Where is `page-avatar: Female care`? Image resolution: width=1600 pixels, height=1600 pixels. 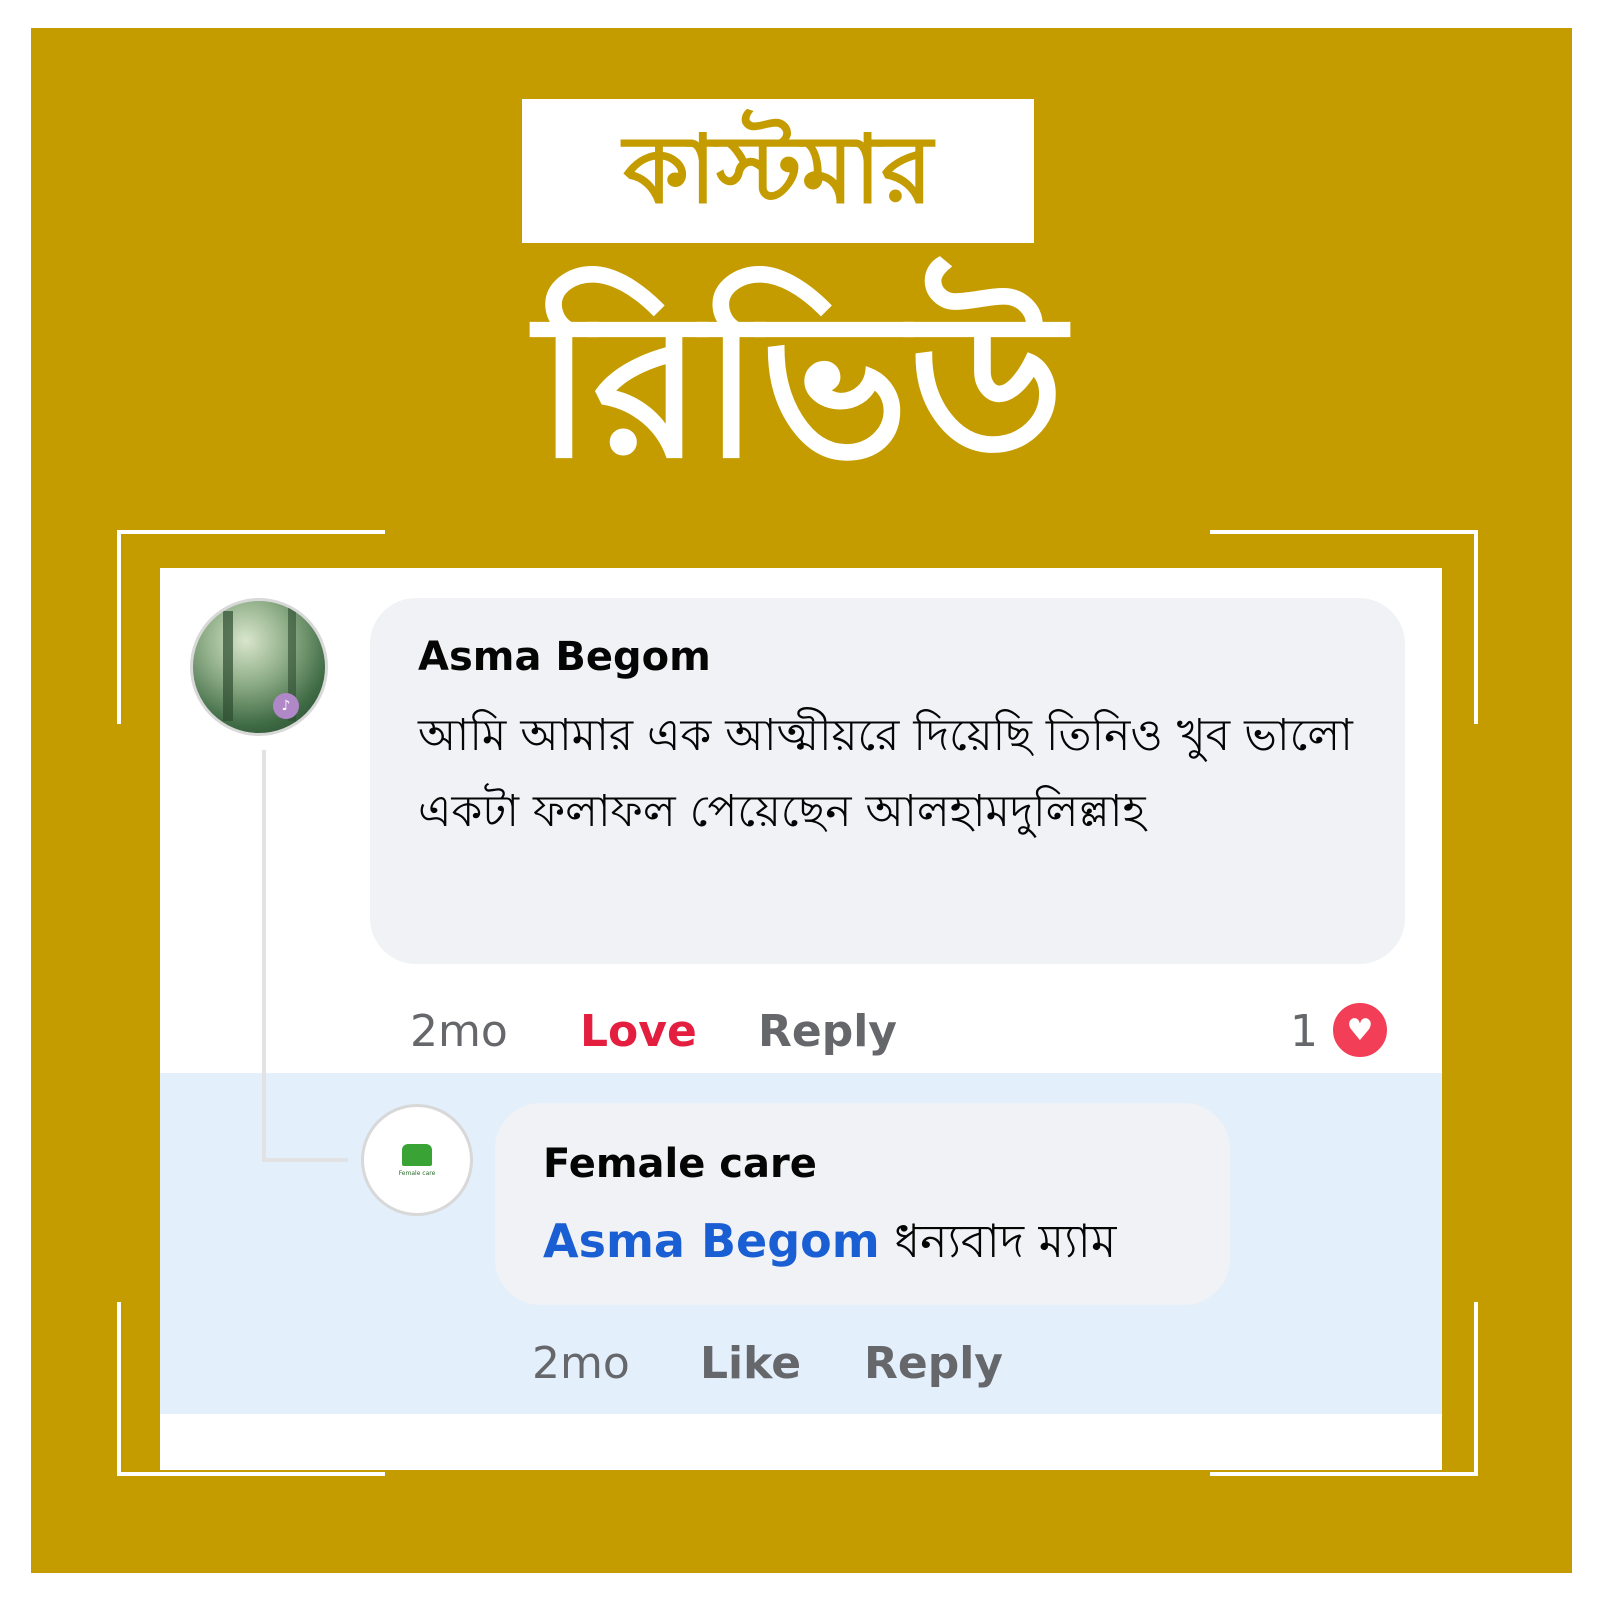 page-avatar: Female care is located at coordinates (417, 1160).